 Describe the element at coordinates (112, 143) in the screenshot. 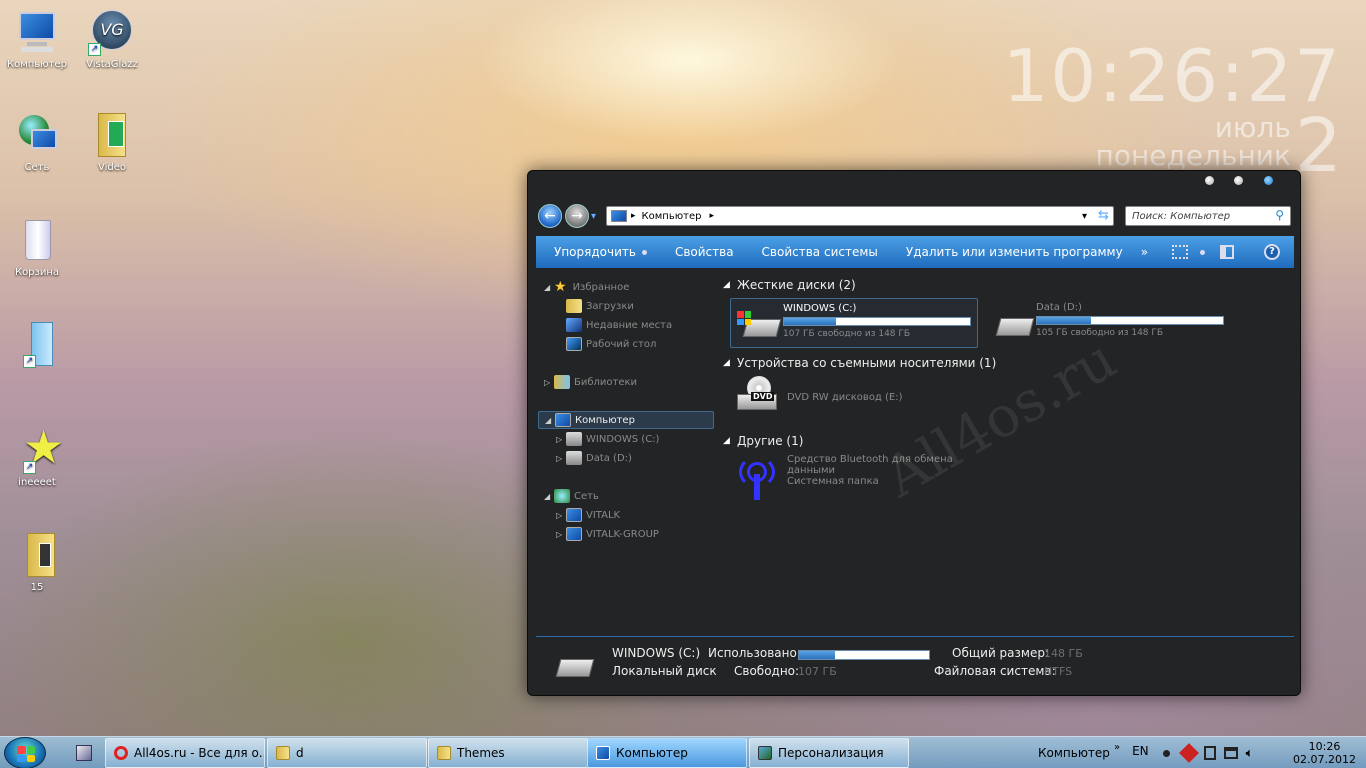

I see `desktop-icon-video: Video` at that location.